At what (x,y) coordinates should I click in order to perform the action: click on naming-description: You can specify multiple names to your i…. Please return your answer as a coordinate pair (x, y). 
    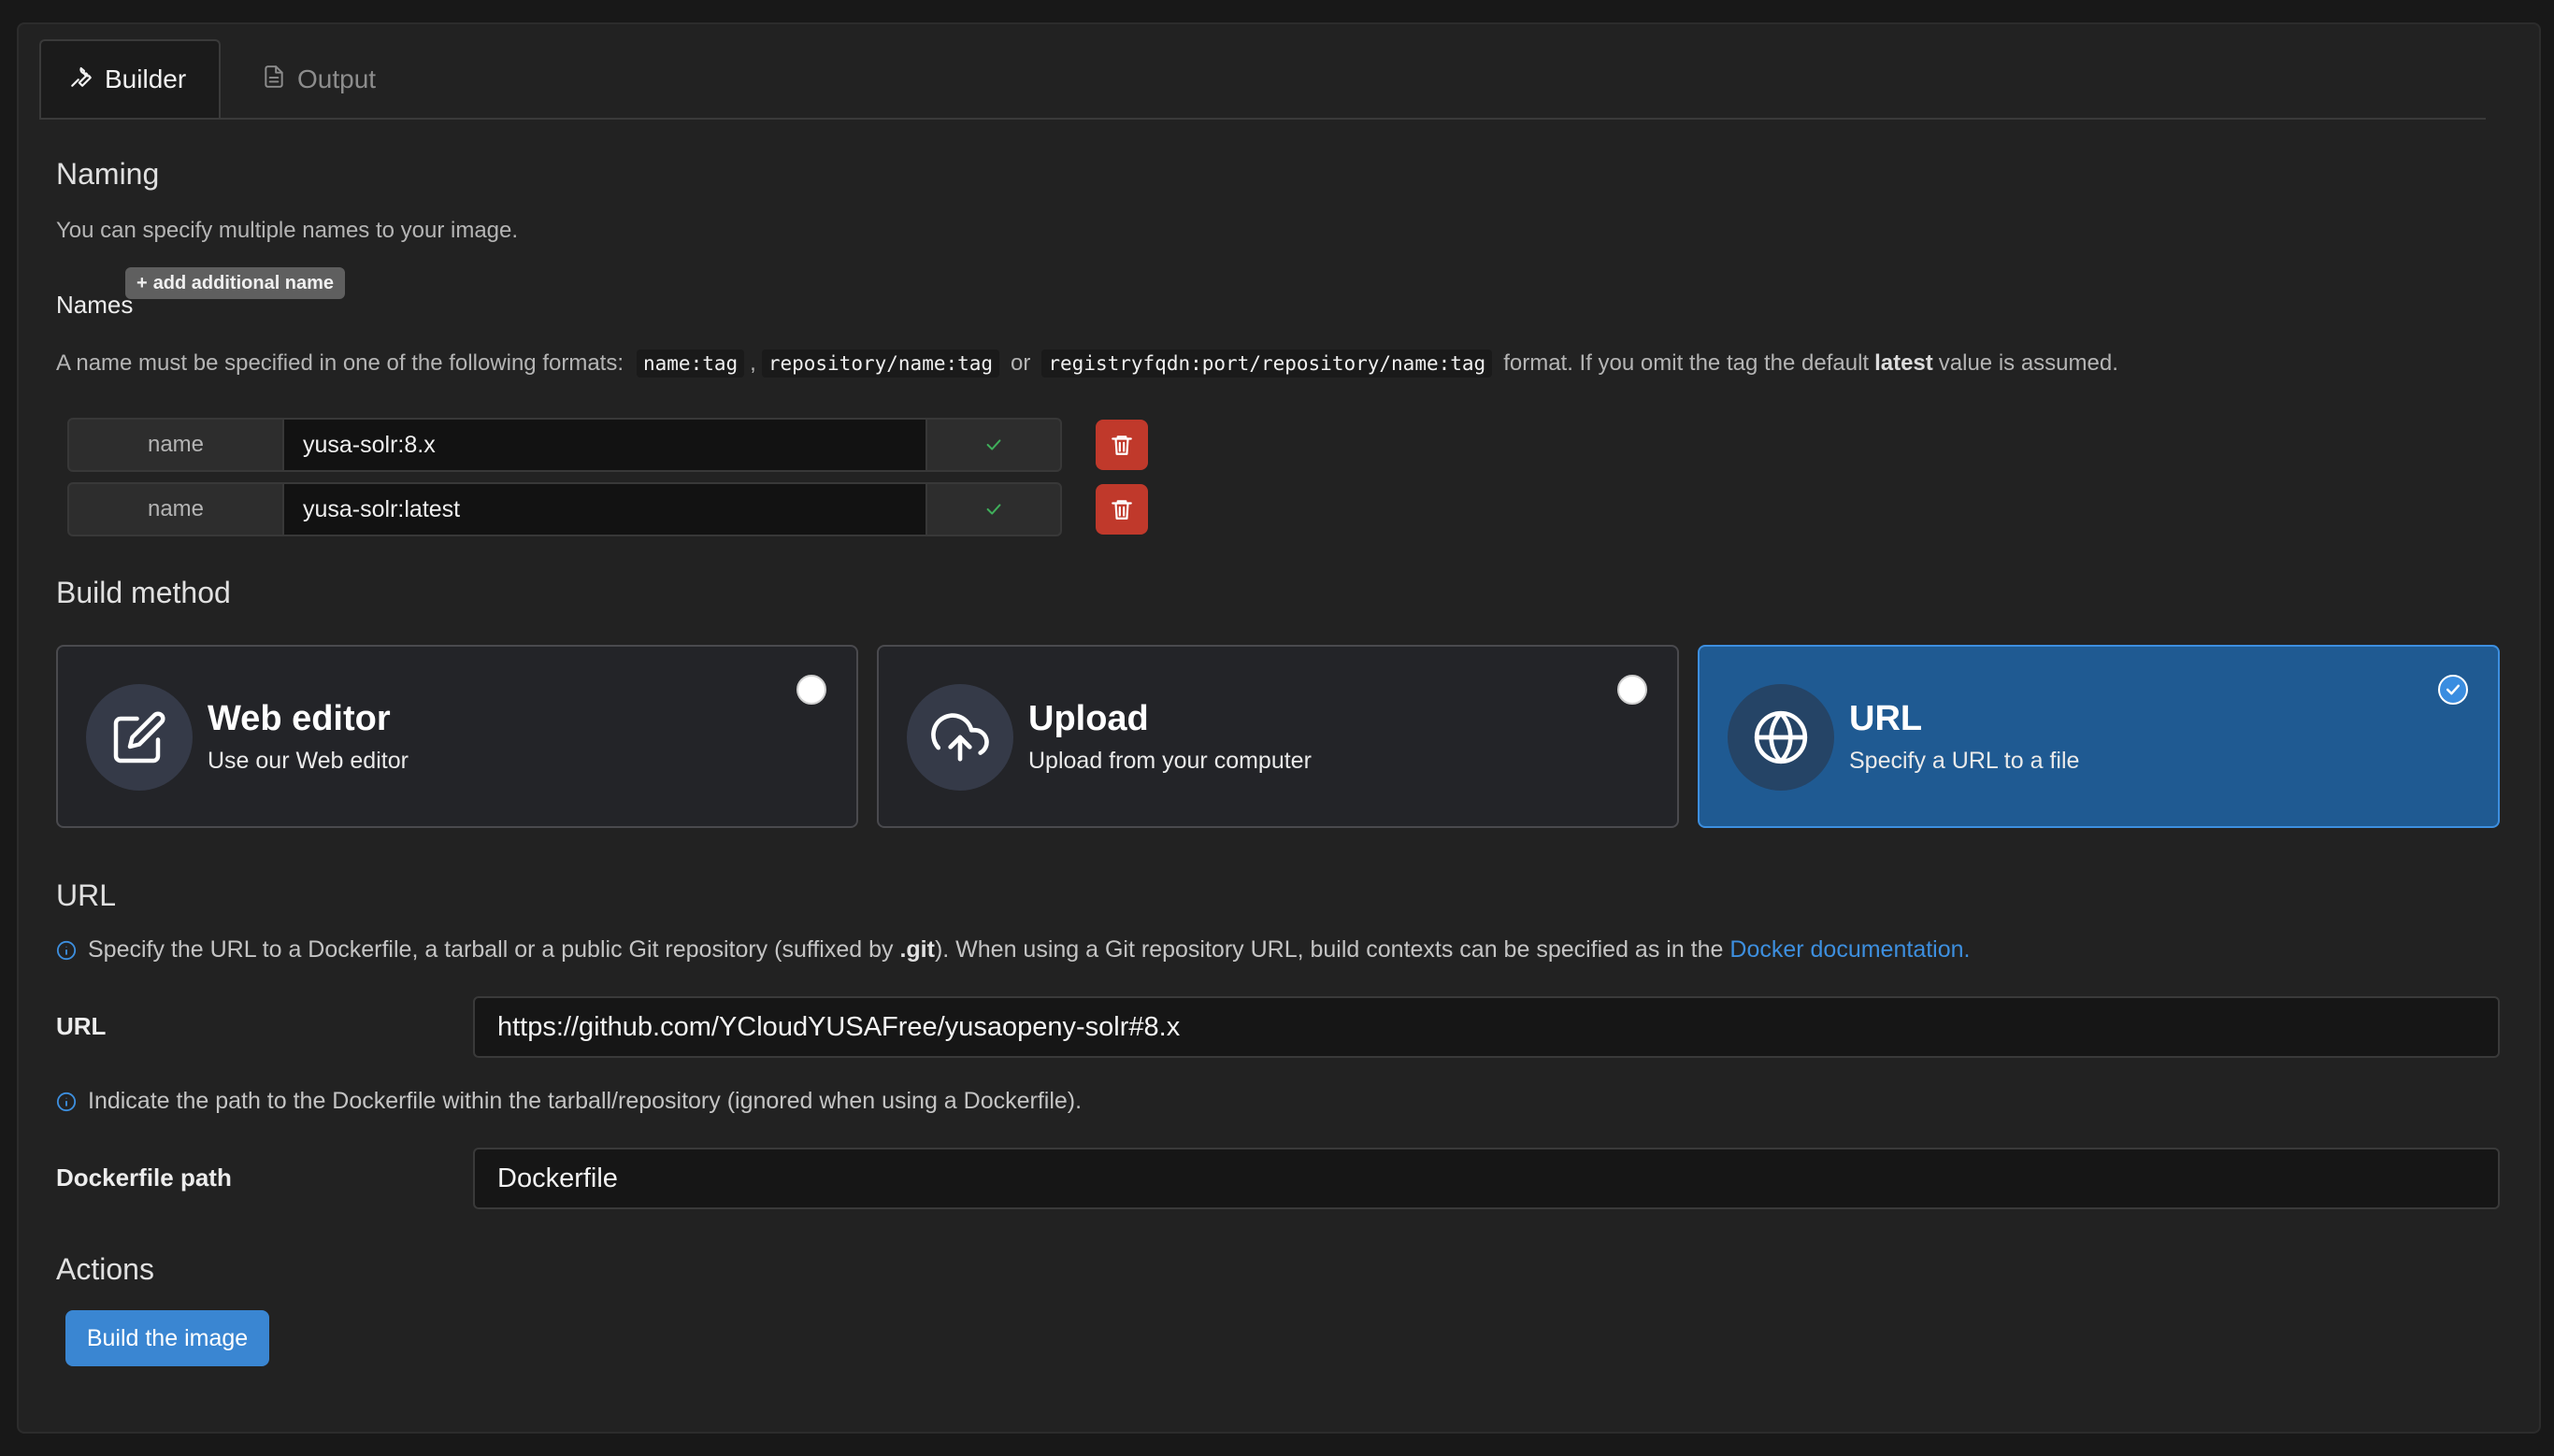
    Looking at the image, I should click on (287, 230).